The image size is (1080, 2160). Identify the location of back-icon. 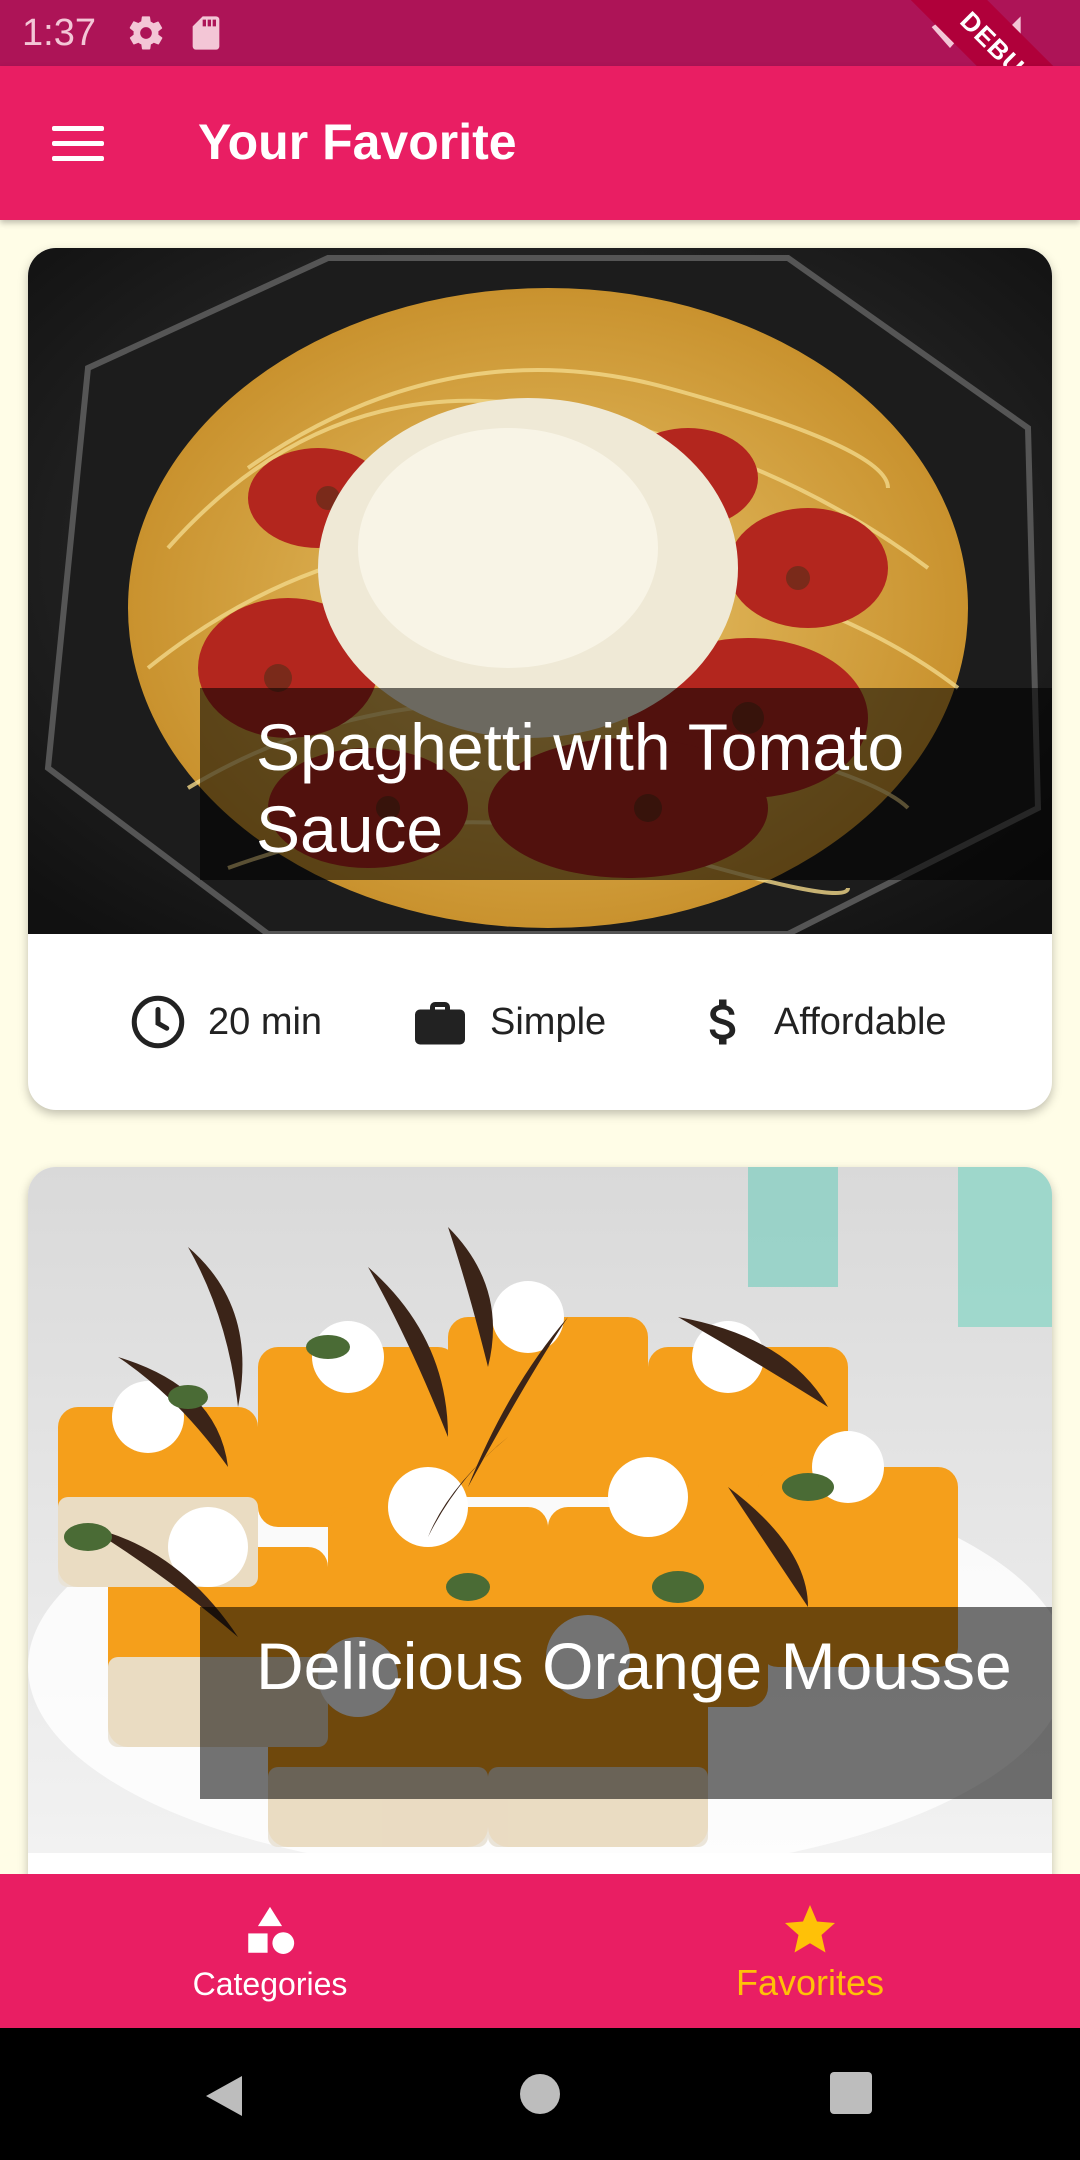
(224, 2096).